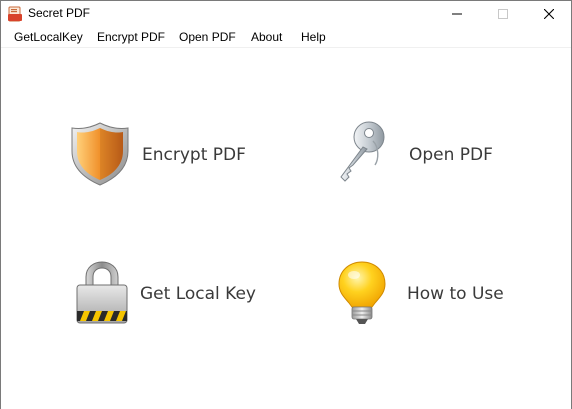 The image size is (572, 409). Describe the element at coordinates (194, 155) in the screenshot. I see `encrypt-pdf-label: Encrypt PDF` at that location.